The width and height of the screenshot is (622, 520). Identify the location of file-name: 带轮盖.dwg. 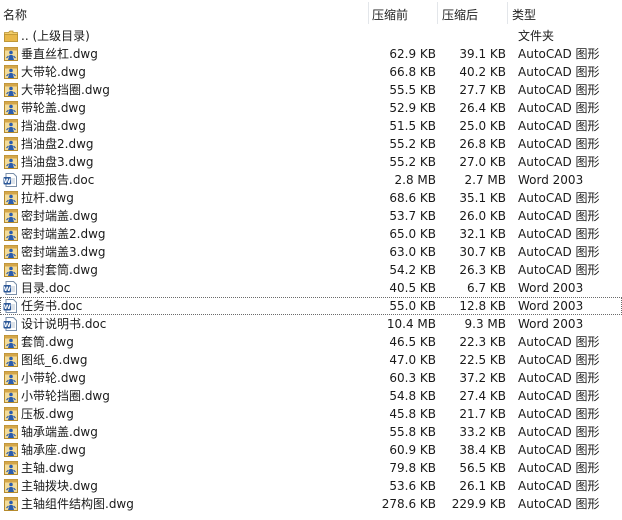
(53, 108).